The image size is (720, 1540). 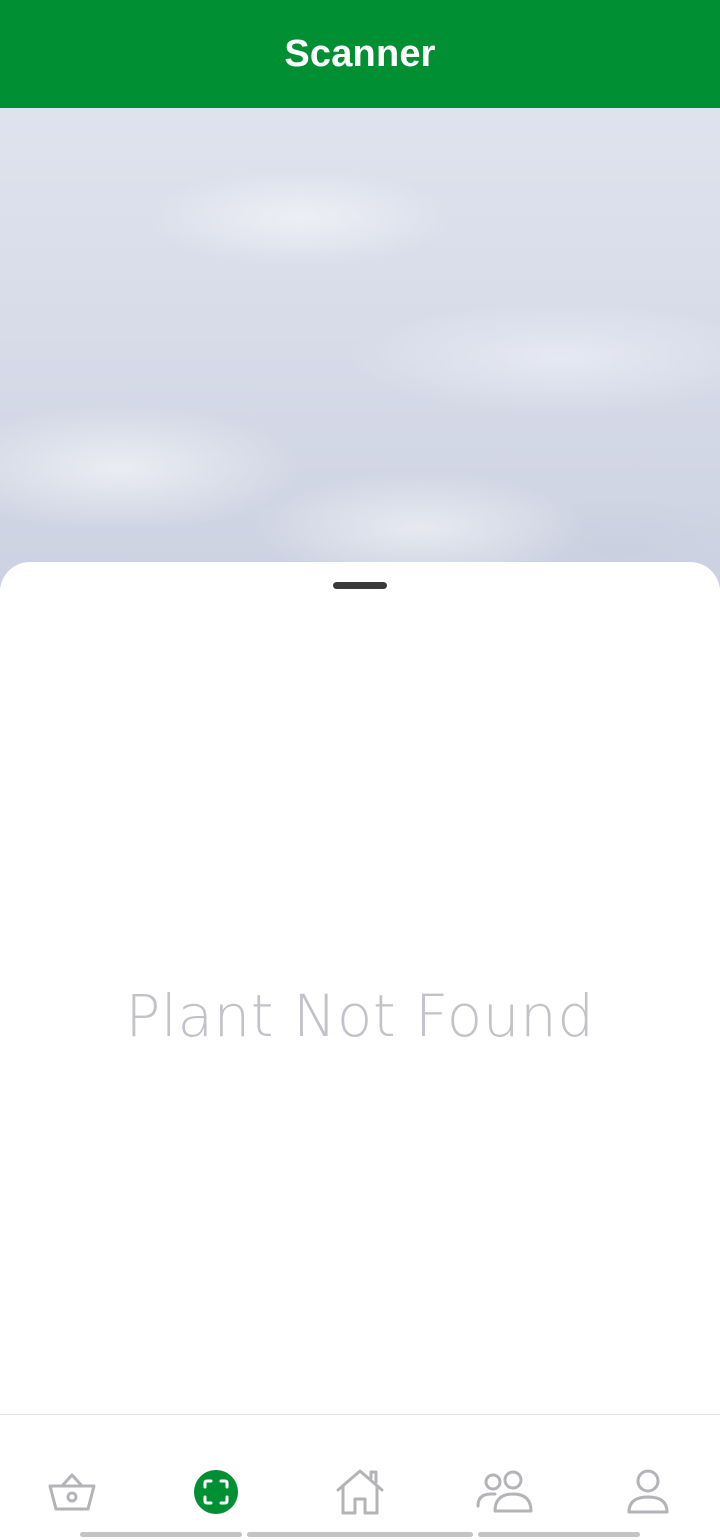 I want to click on user-icon, so click(x=648, y=1492).